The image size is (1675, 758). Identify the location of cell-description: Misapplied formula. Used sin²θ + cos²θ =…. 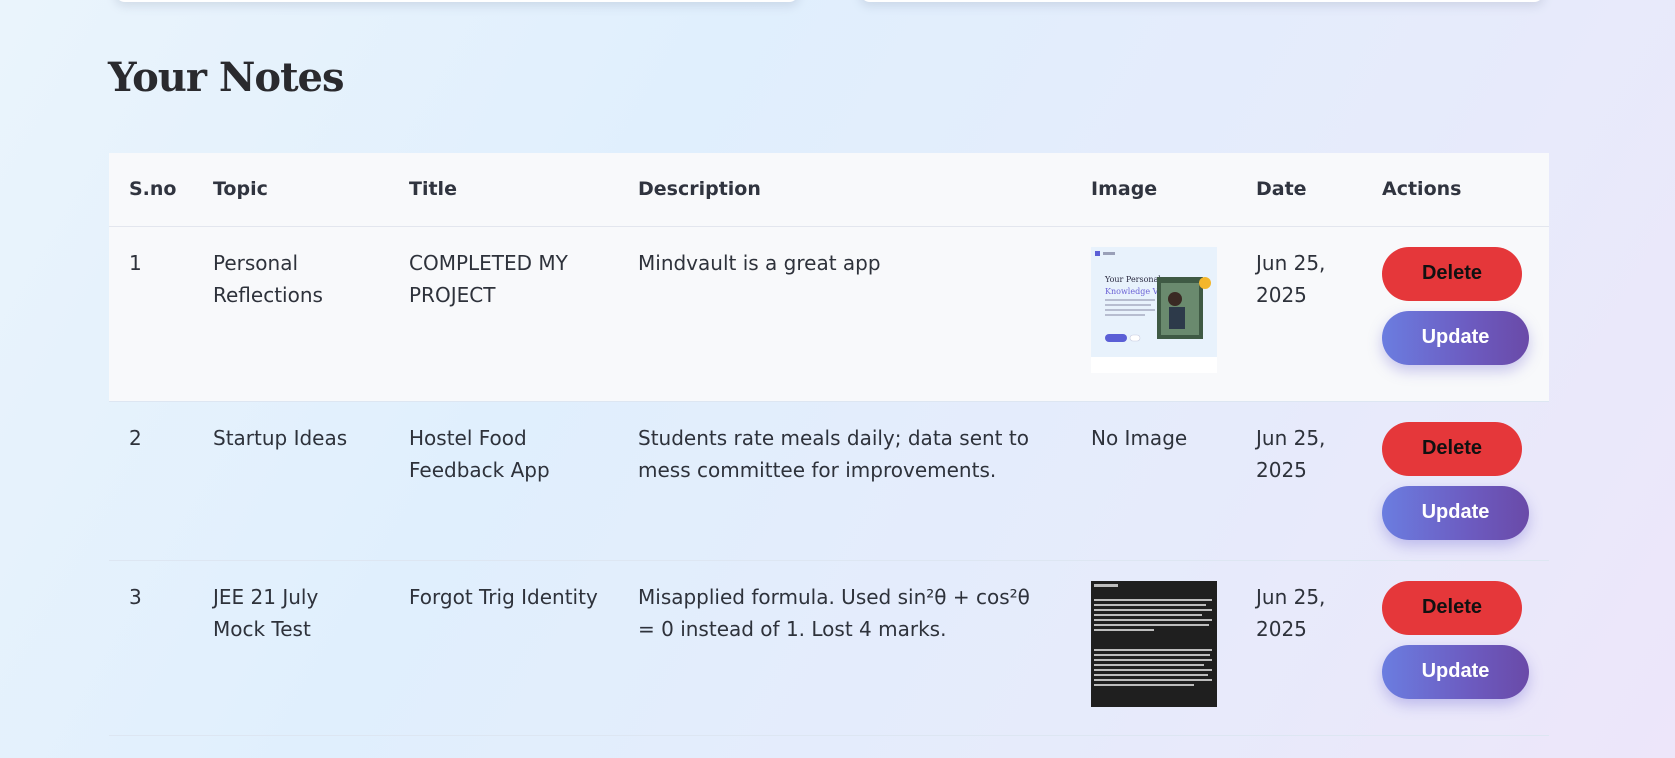
(834, 612).